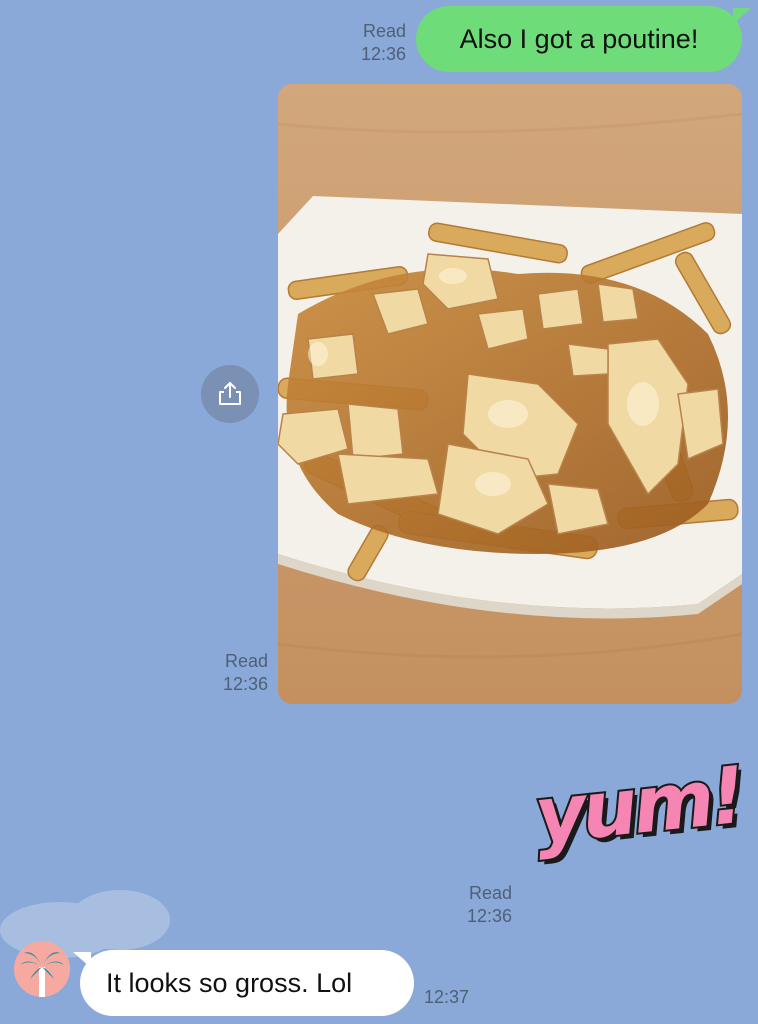 Image resolution: width=758 pixels, height=1024 pixels. I want to click on contact-avatar, so click(42, 969).